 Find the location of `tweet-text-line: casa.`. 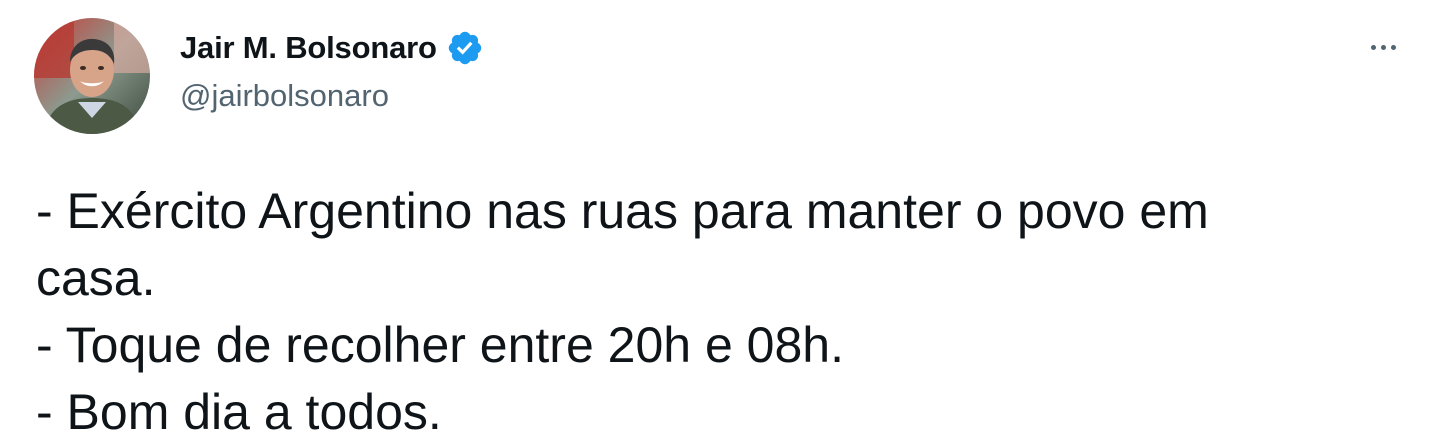

tweet-text-line: casa. is located at coordinates (96, 278).